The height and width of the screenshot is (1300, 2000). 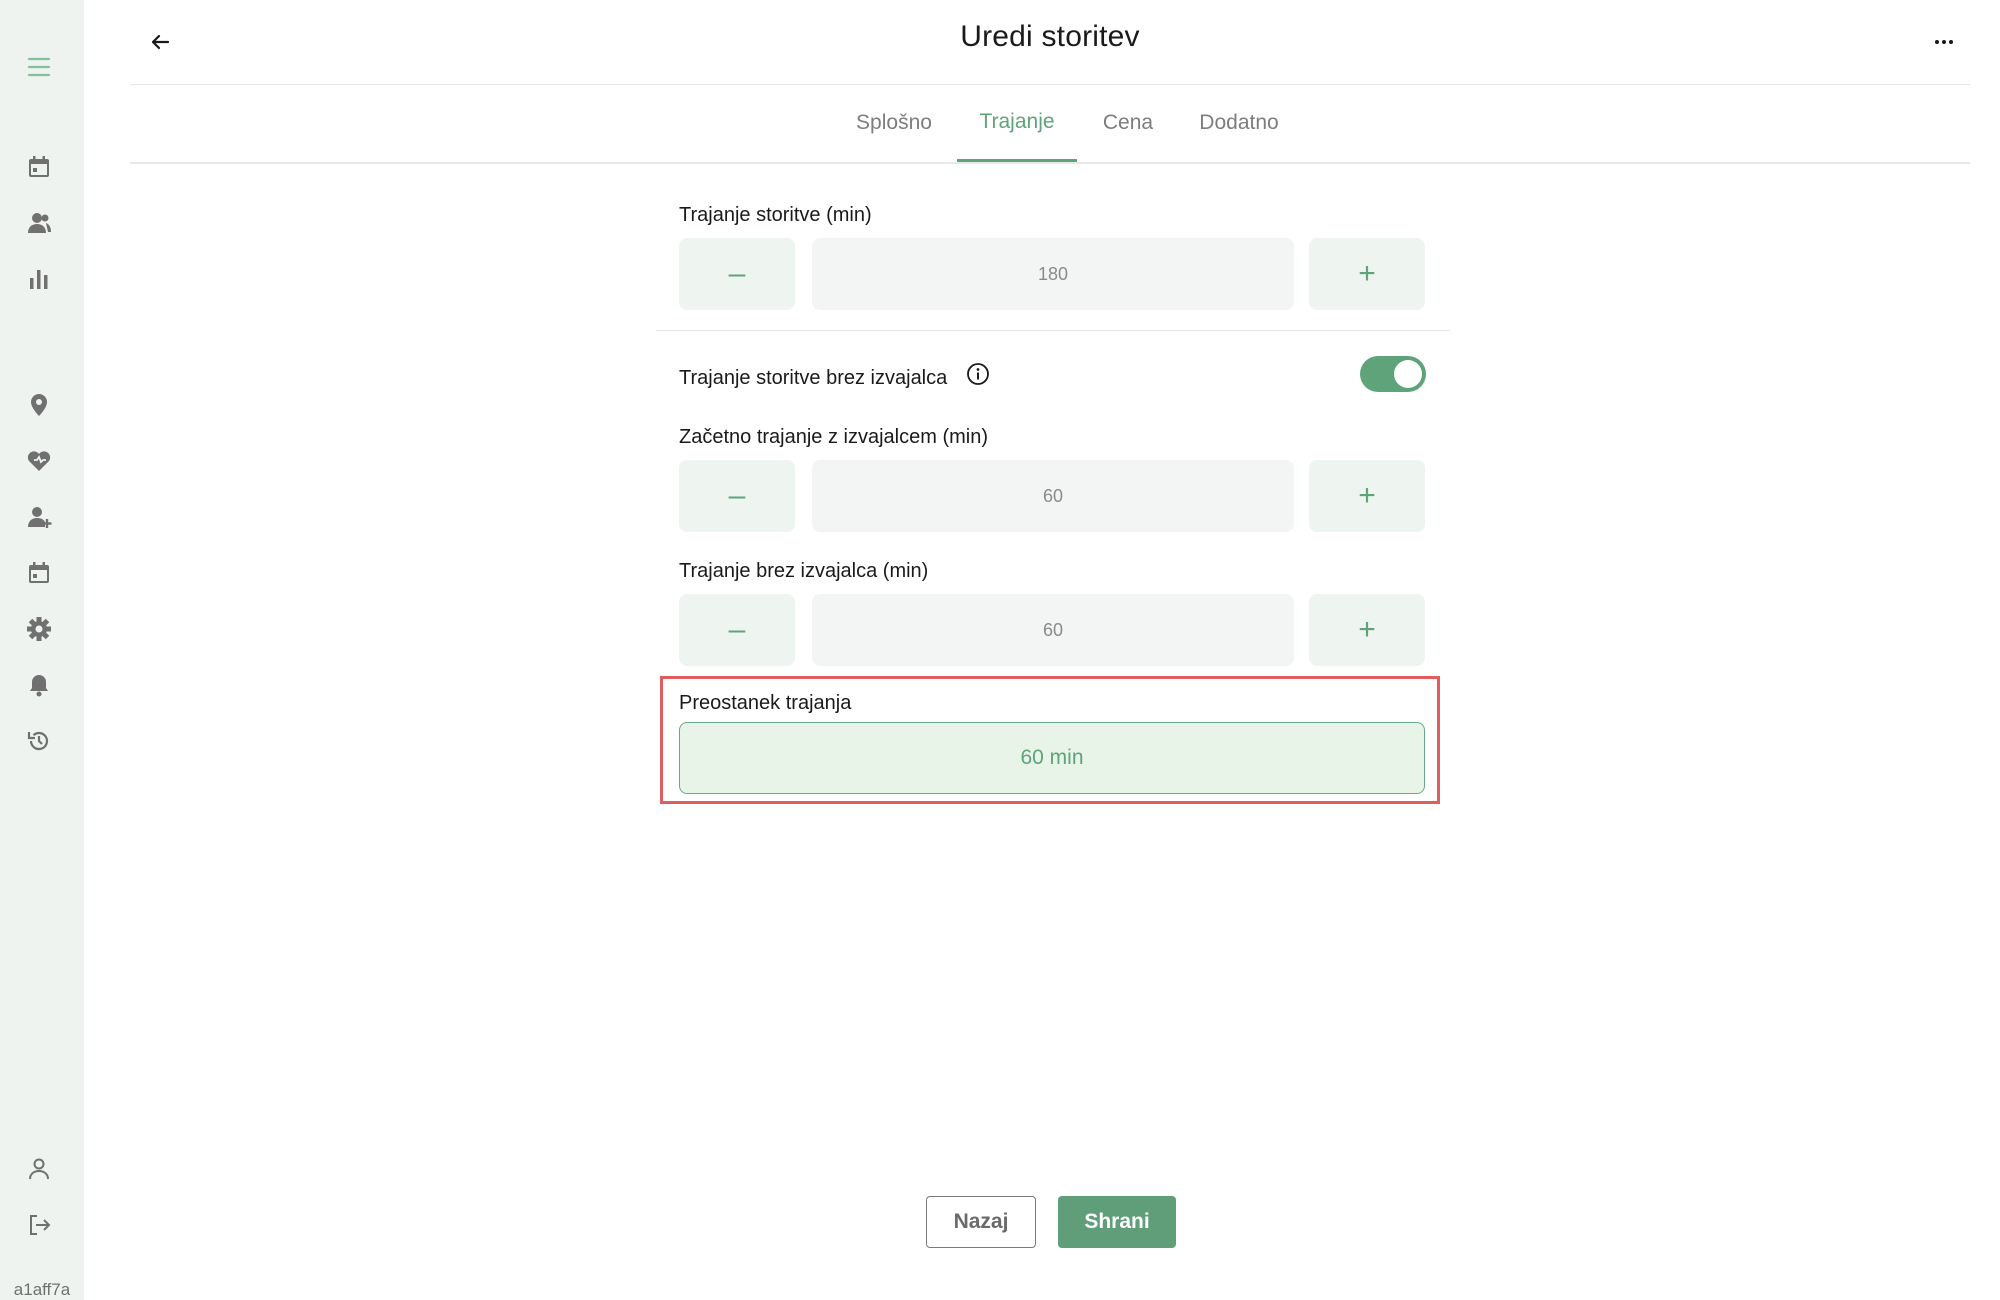 What do you see at coordinates (39, 685) in the screenshot?
I see `notifications-icon` at bounding box center [39, 685].